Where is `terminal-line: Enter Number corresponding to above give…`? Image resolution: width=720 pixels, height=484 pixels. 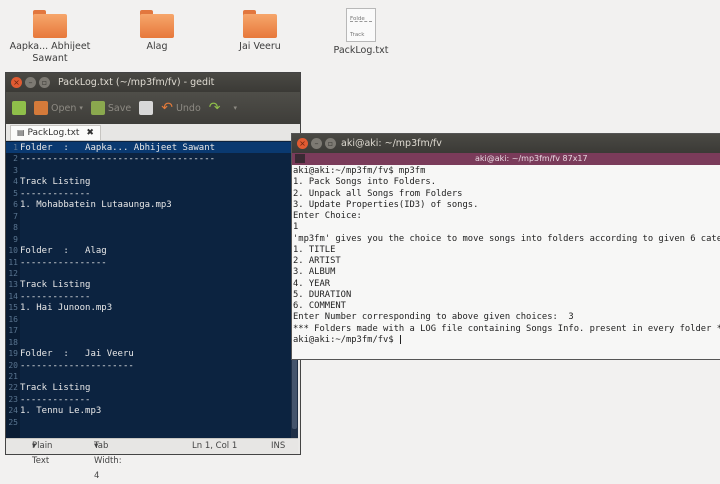 terminal-line: Enter Number corresponding to above give… is located at coordinates (433, 317).